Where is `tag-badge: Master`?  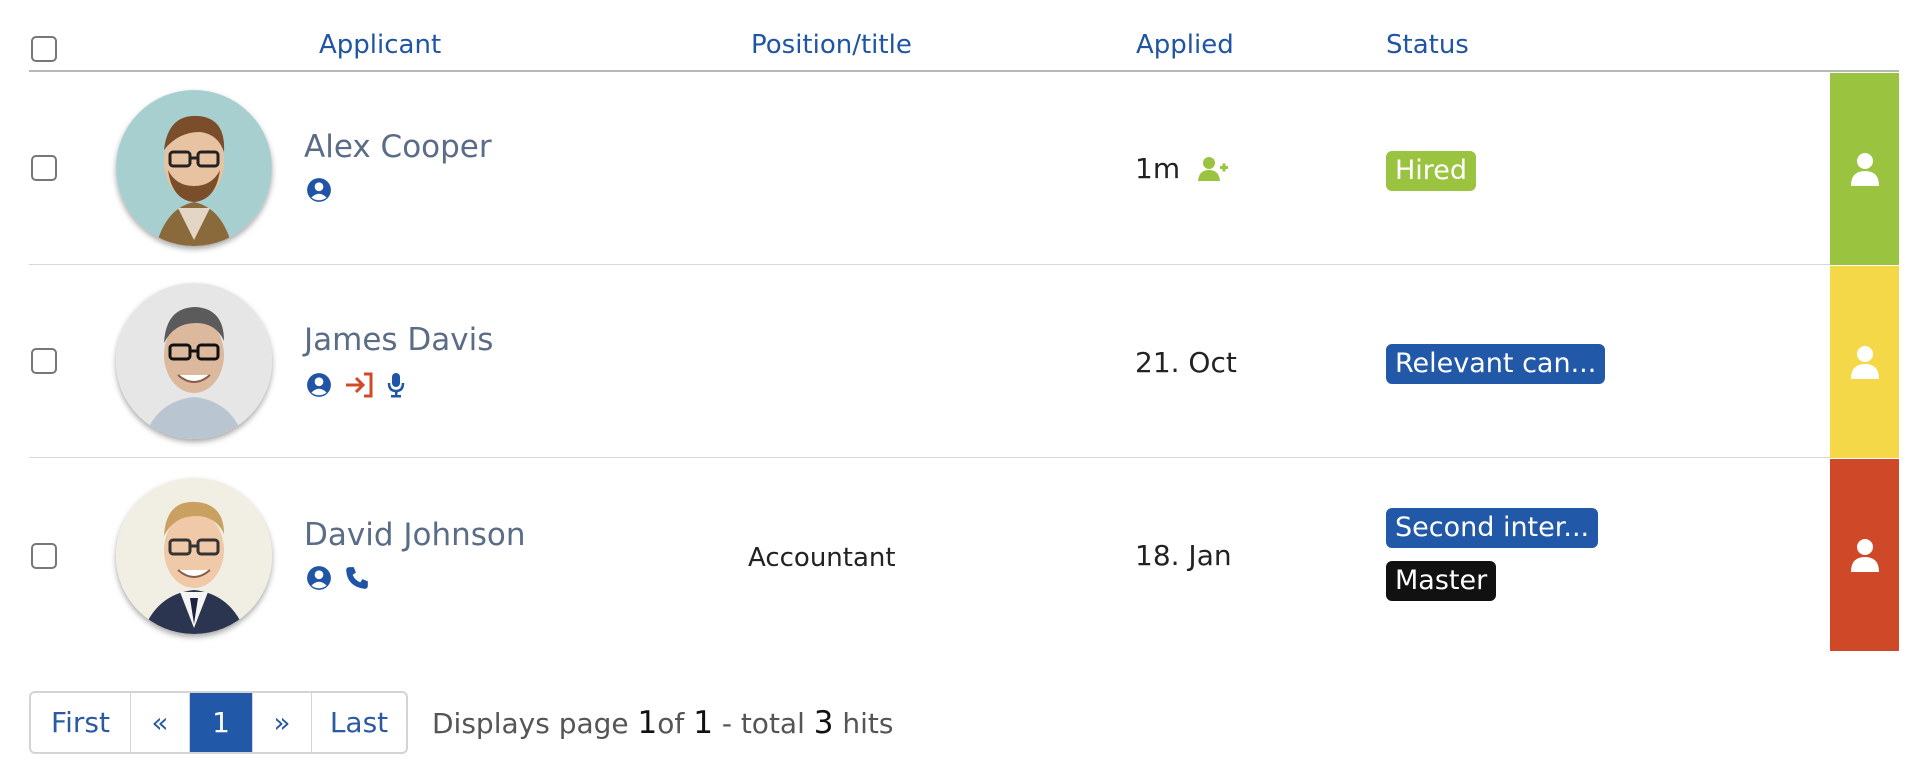
tag-badge: Master is located at coordinates (1441, 581).